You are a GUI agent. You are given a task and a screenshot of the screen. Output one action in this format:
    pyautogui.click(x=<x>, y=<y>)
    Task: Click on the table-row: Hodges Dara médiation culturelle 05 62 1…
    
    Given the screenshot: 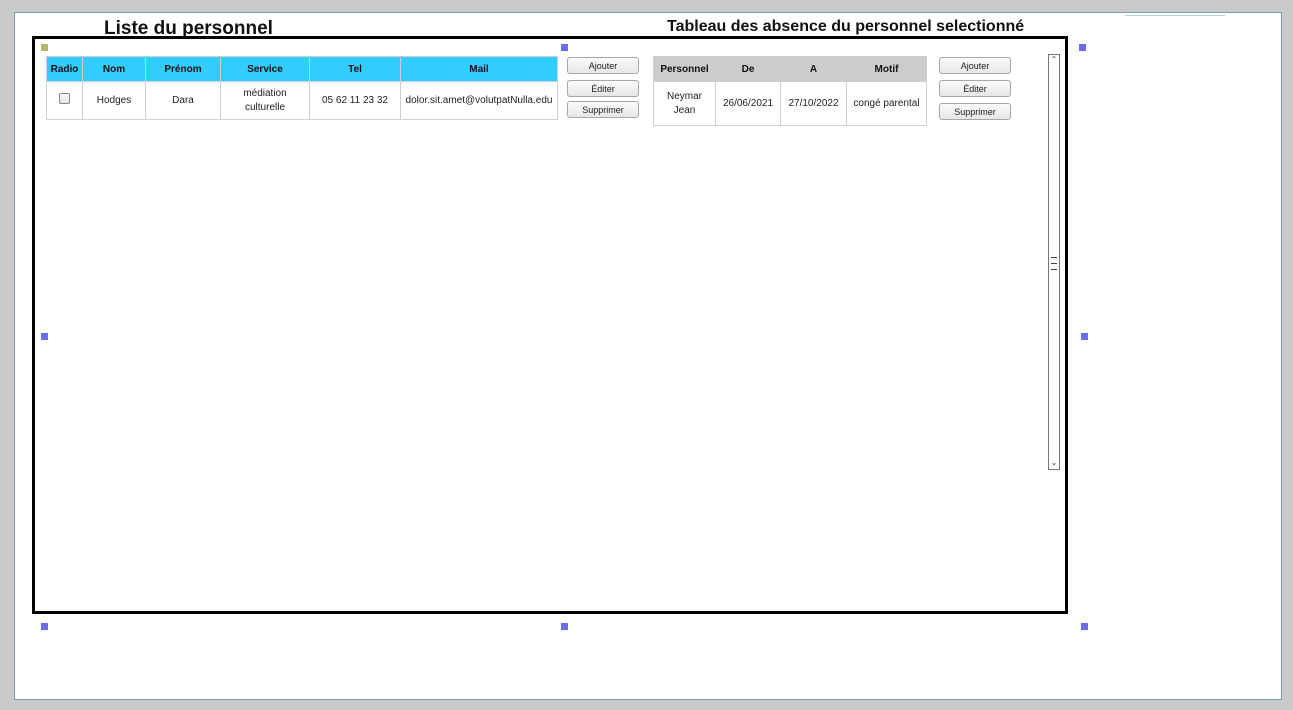 What is the action you would take?
    pyautogui.click(x=302, y=100)
    